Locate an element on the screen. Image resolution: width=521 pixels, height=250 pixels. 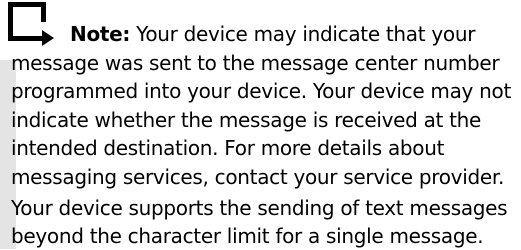
note-label: Note: is located at coordinates (100, 34).